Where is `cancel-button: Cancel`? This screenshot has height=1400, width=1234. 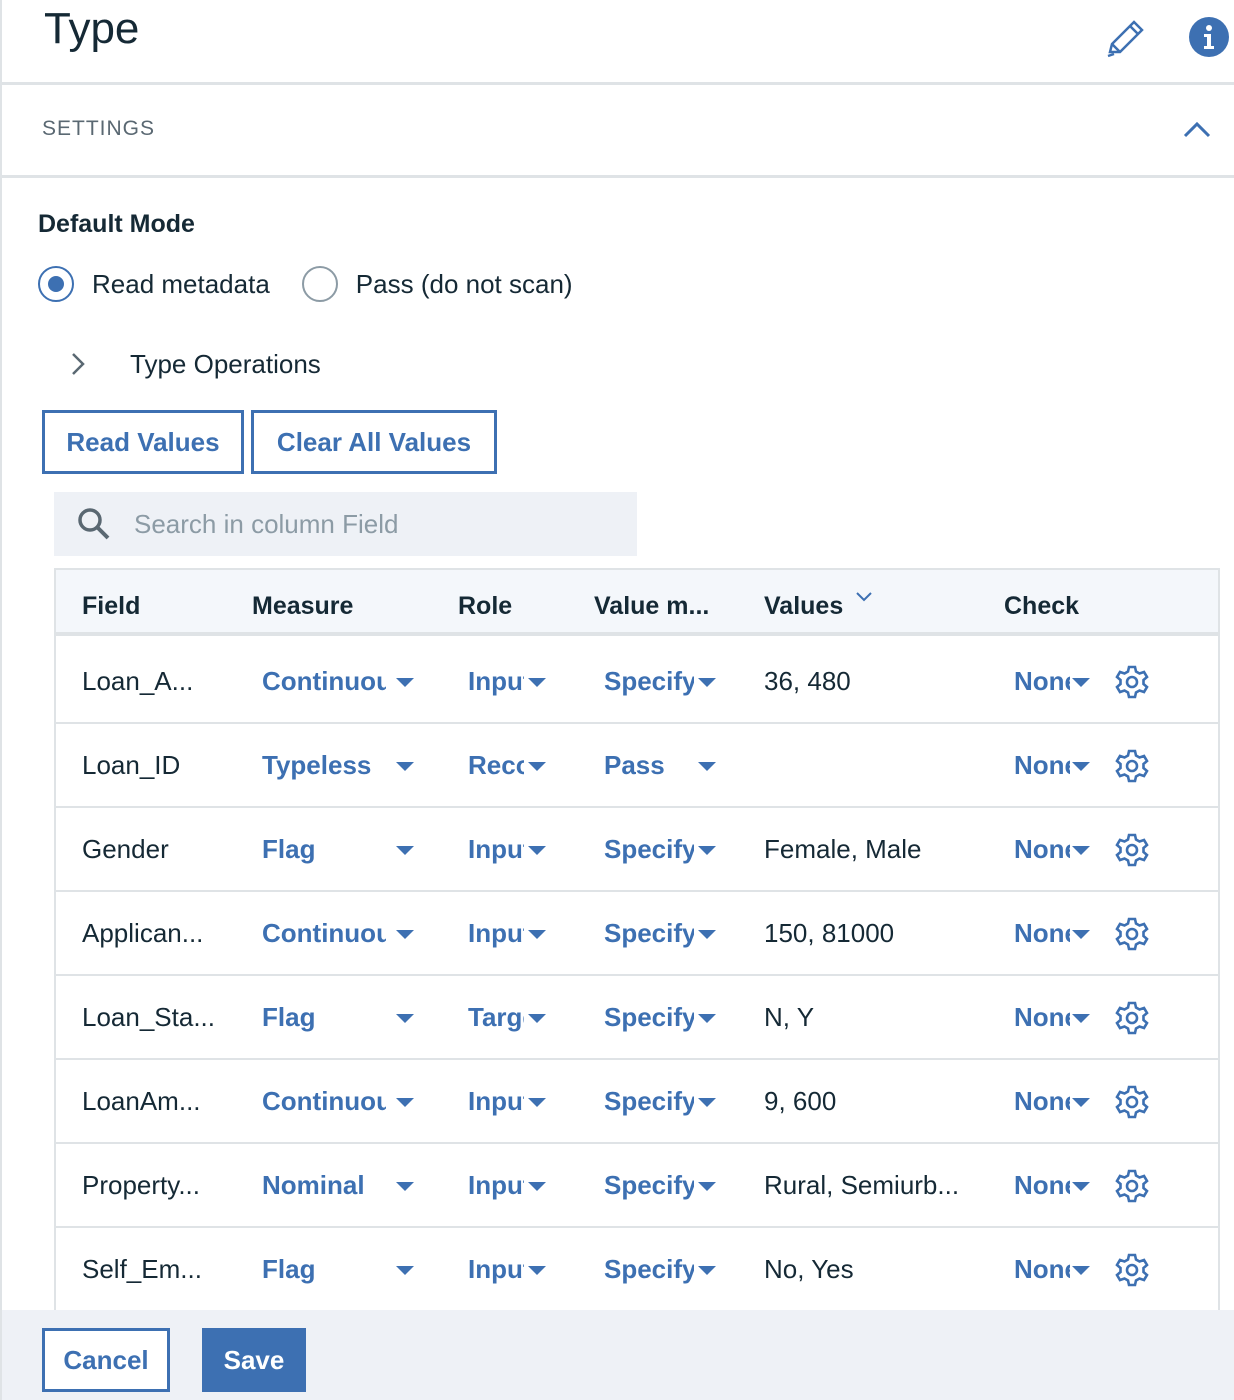
cancel-button: Cancel is located at coordinates (106, 1360).